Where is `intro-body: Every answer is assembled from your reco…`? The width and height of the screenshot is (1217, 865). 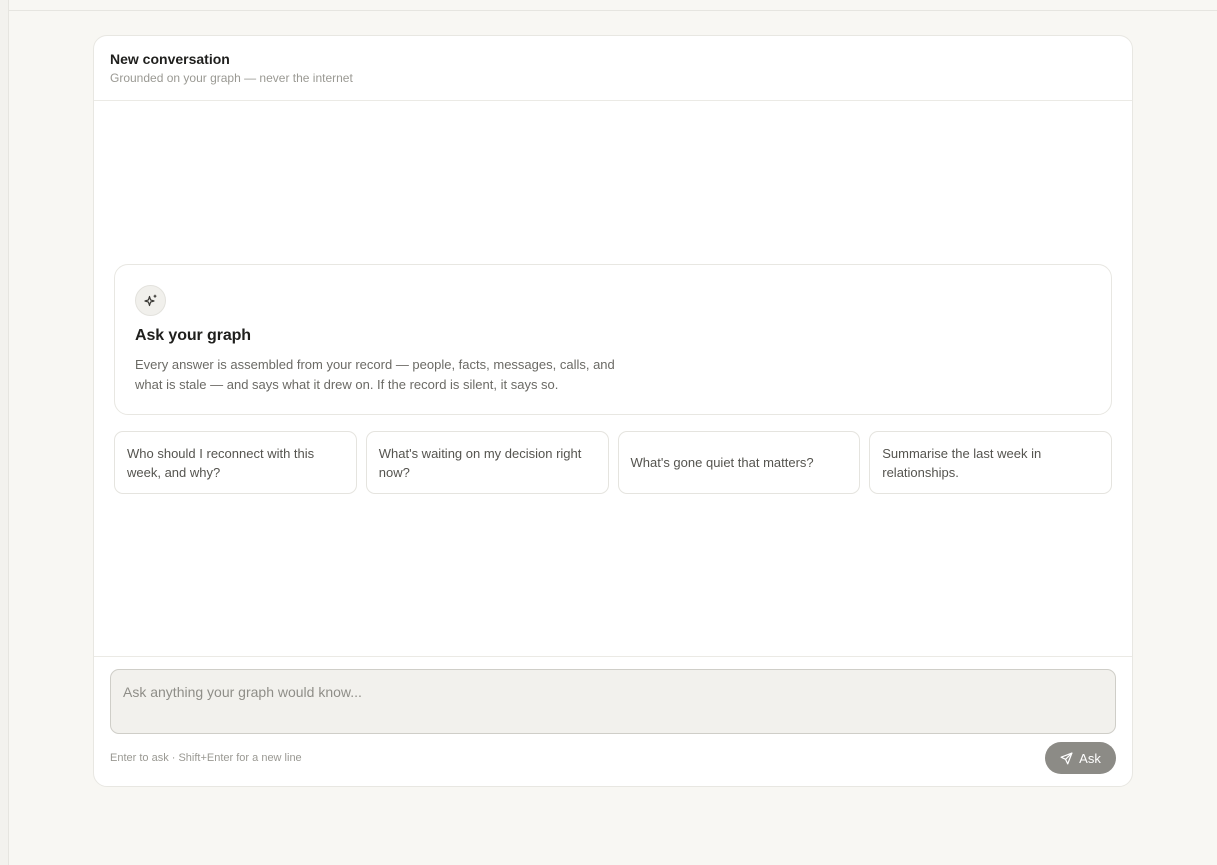 intro-body: Every answer is assembled from your reco… is located at coordinates (375, 374).